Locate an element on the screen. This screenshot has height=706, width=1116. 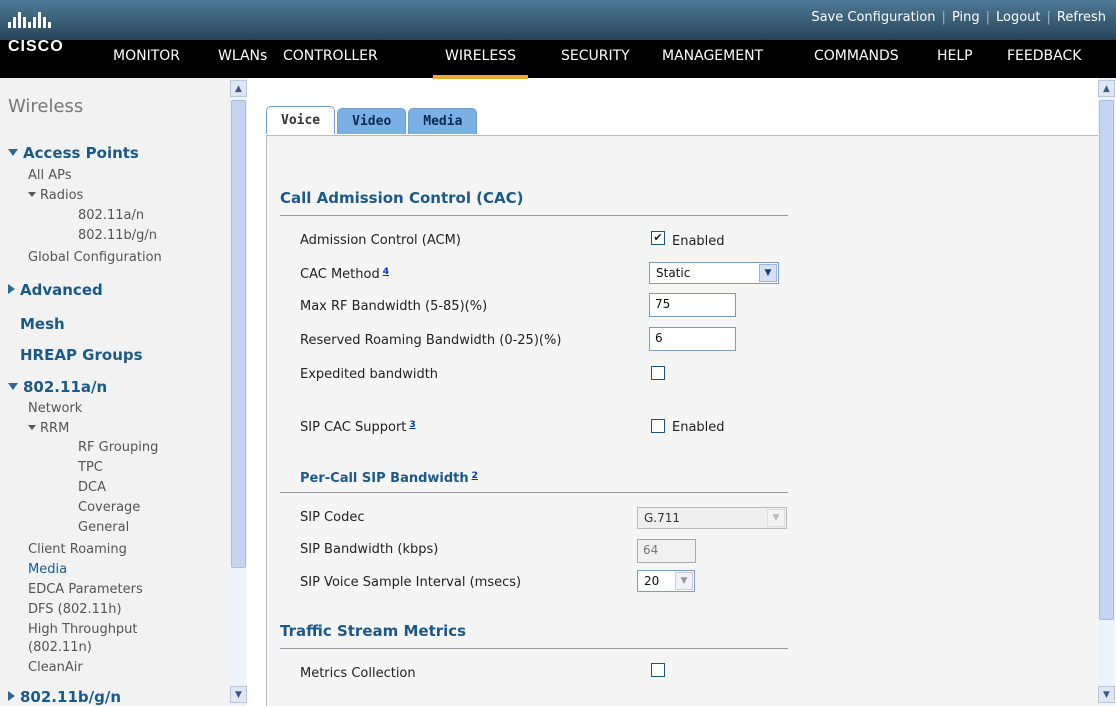
acm-enabled-label: Enabled is located at coordinates (698, 241).